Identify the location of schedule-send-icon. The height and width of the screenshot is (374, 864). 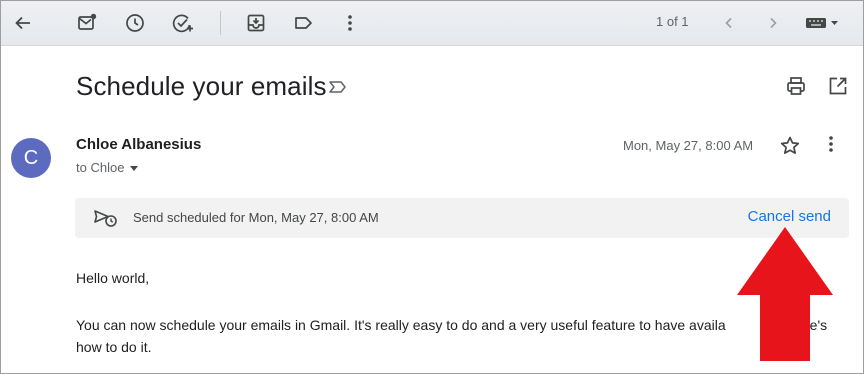
(106, 218).